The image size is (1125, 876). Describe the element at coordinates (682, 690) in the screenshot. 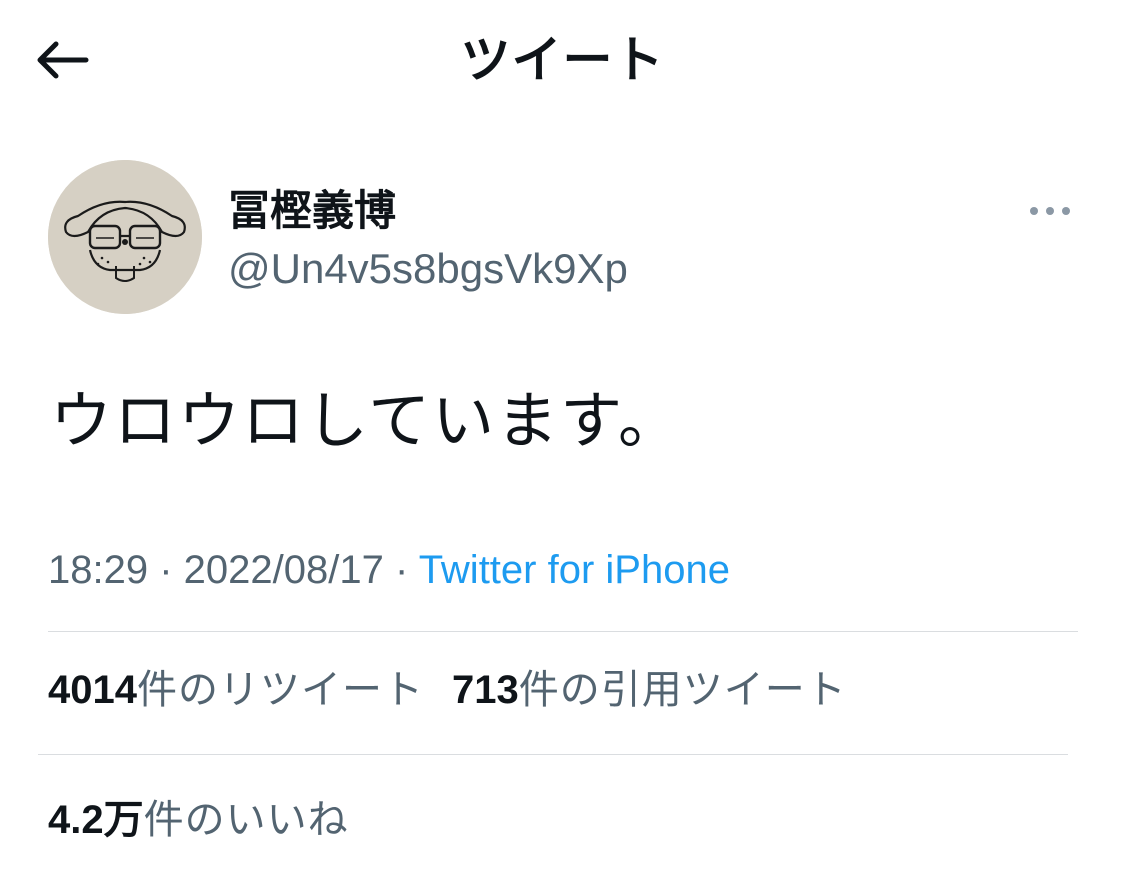

I see `quote-label: 件の引用ツイート` at that location.